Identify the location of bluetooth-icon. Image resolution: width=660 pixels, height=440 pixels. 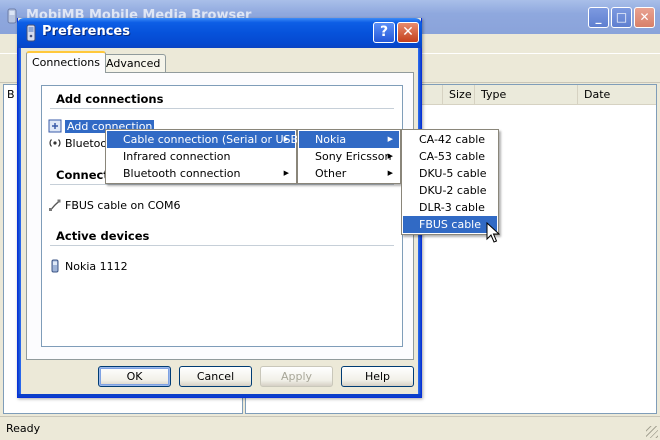
(55, 143).